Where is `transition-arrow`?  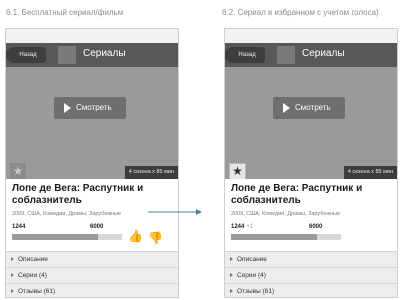
transition-arrow is located at coordinates (175, 212).